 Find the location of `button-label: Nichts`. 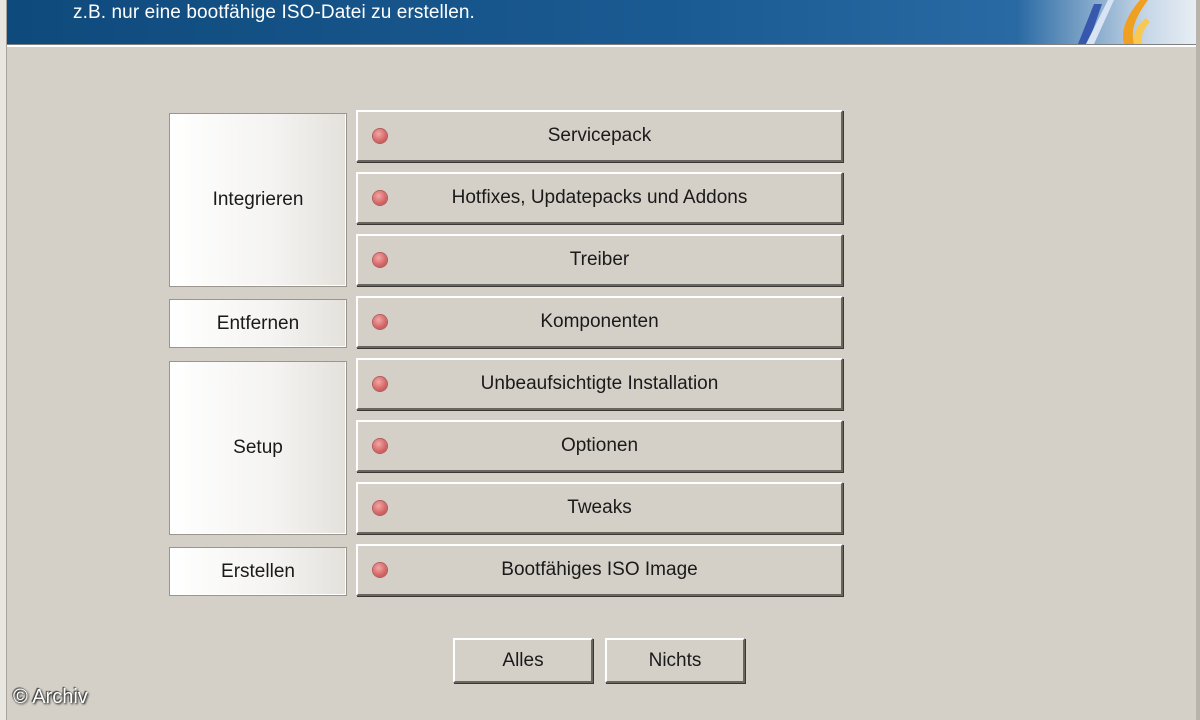

button-label: Nichts is located at coordinates (675, 660).